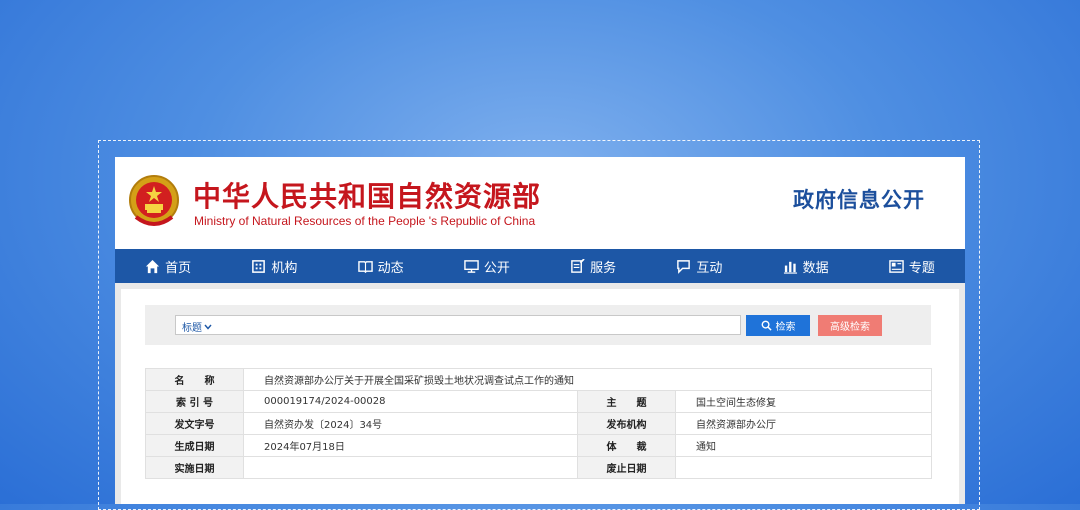 This screenshot has width=1080, height=510. What do you see at coordinates (803, 401) in the screenshot?
I see `subject-value: 国土空间生态修复` at bounding box center [803, 401].